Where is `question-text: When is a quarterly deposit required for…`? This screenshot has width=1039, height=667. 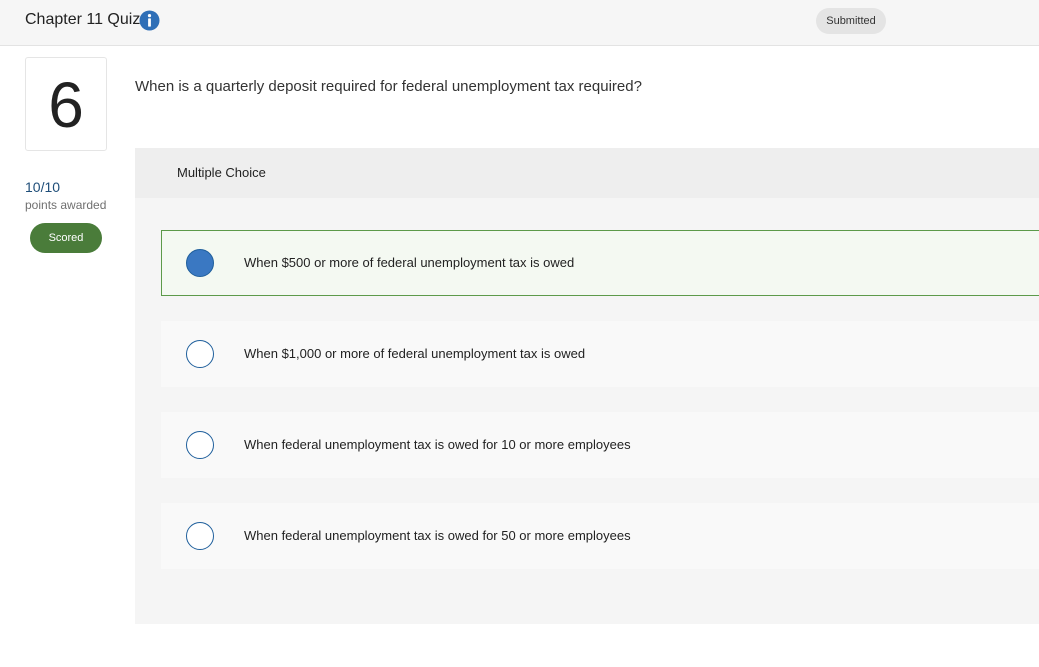
question-text: When is a quarterly deposit required for… is located at coordinates (388, 86).